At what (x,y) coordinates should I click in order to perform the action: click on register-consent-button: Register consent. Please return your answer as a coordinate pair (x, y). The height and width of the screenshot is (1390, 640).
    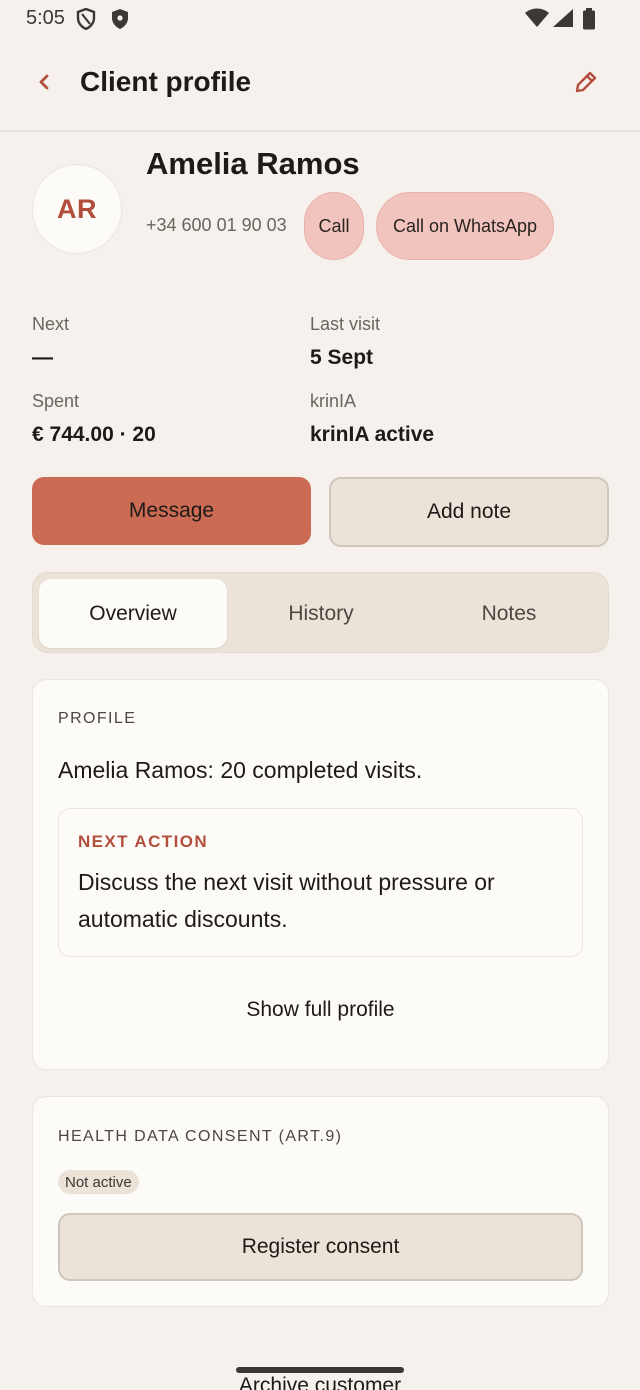
    Looking at the image, I should click on (320, 1247).